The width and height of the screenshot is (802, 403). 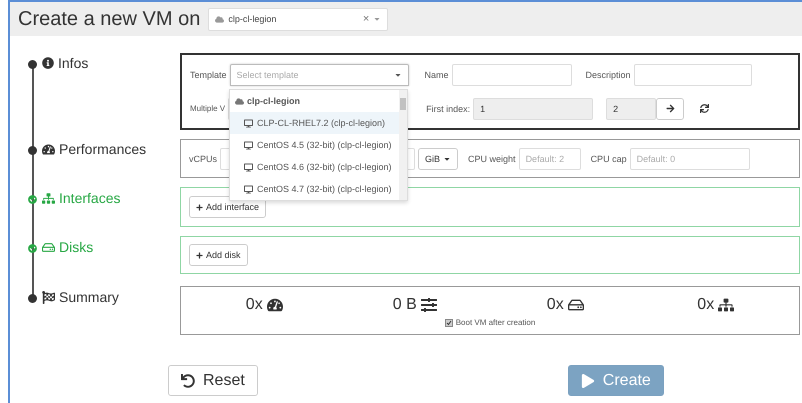 I want to click on page-title: Create a new VM on, so click(x=109, y=19).